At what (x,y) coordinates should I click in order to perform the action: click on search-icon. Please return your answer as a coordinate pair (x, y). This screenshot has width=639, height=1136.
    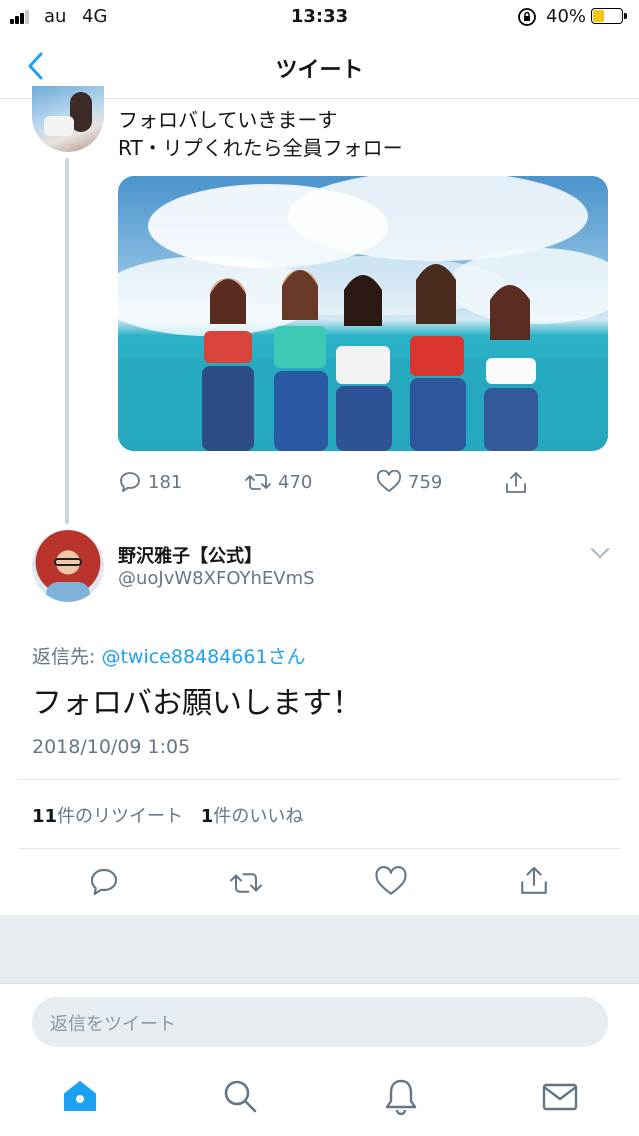
    Looking at the image, I should click on (240, 1096).